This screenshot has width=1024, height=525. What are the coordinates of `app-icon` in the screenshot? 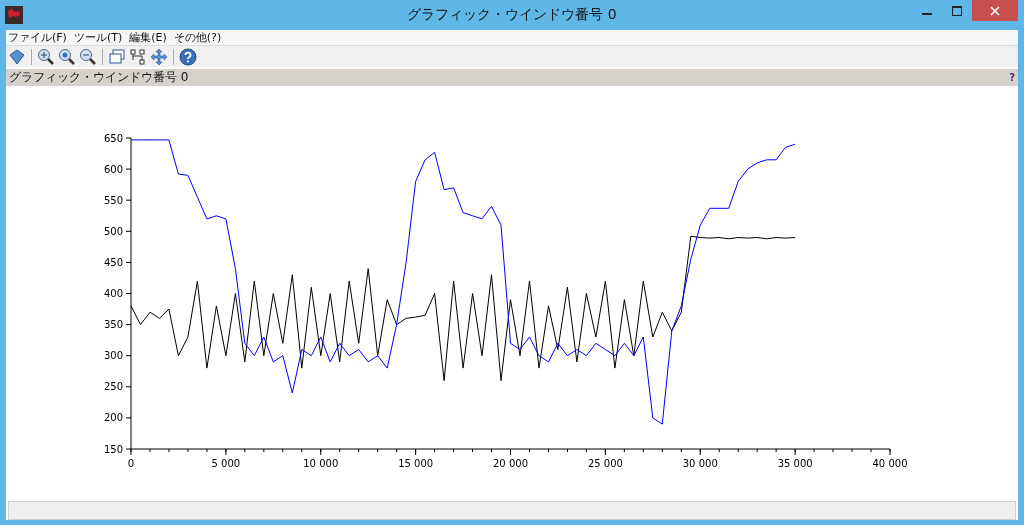 It's located at (14, 15).